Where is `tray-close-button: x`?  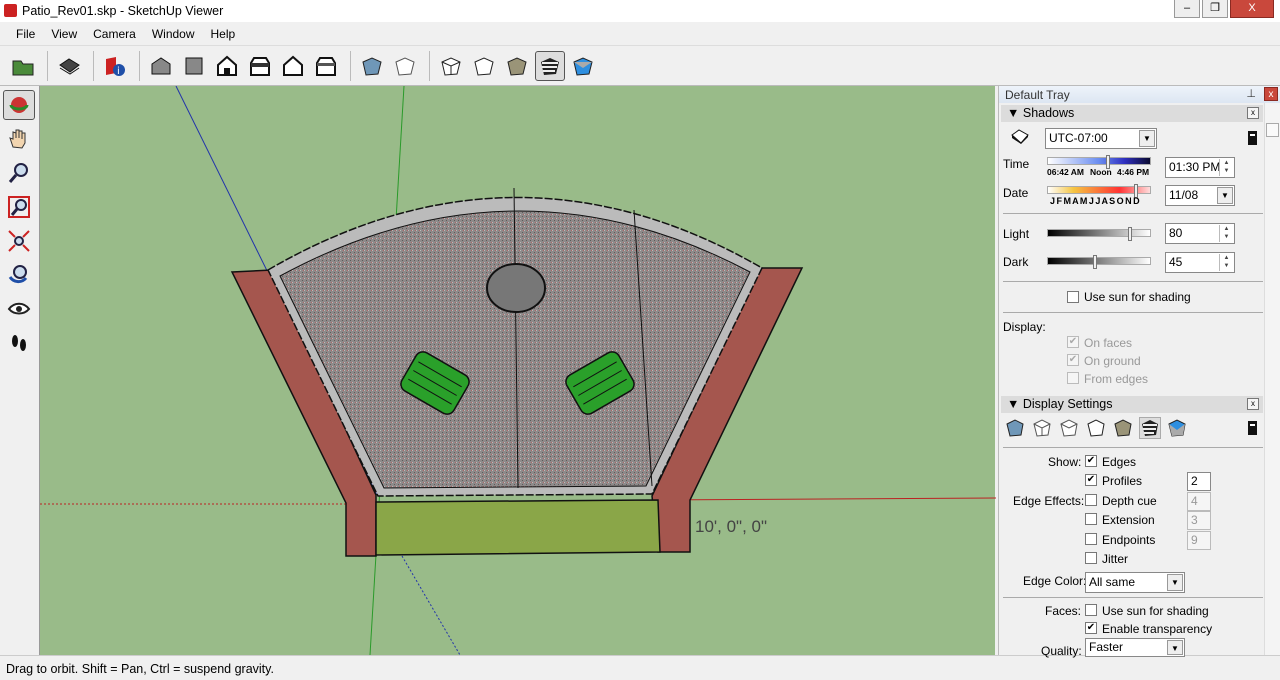 tray-close-button: x is located at coordinates (1271, 94).